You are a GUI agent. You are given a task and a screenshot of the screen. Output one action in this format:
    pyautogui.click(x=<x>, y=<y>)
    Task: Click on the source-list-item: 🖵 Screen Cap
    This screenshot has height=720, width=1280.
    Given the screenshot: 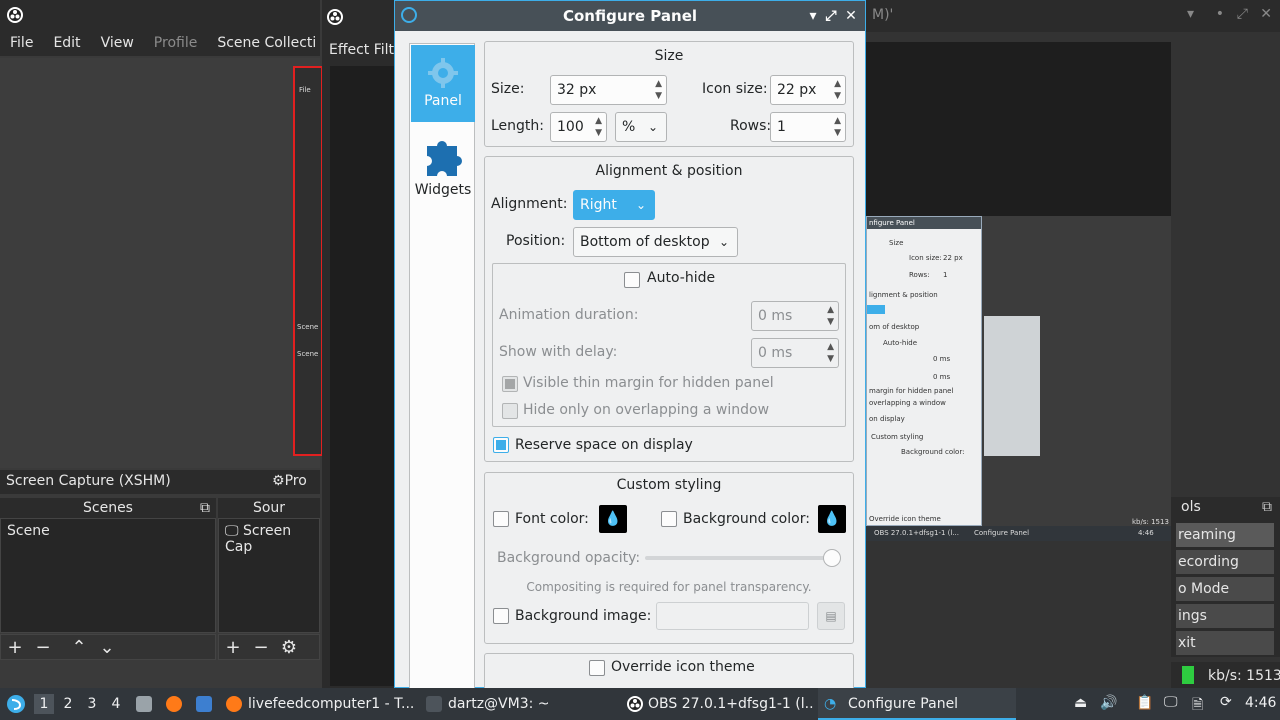 What is the action you would take?
    pyautogui.click(x=269, y=539)
    